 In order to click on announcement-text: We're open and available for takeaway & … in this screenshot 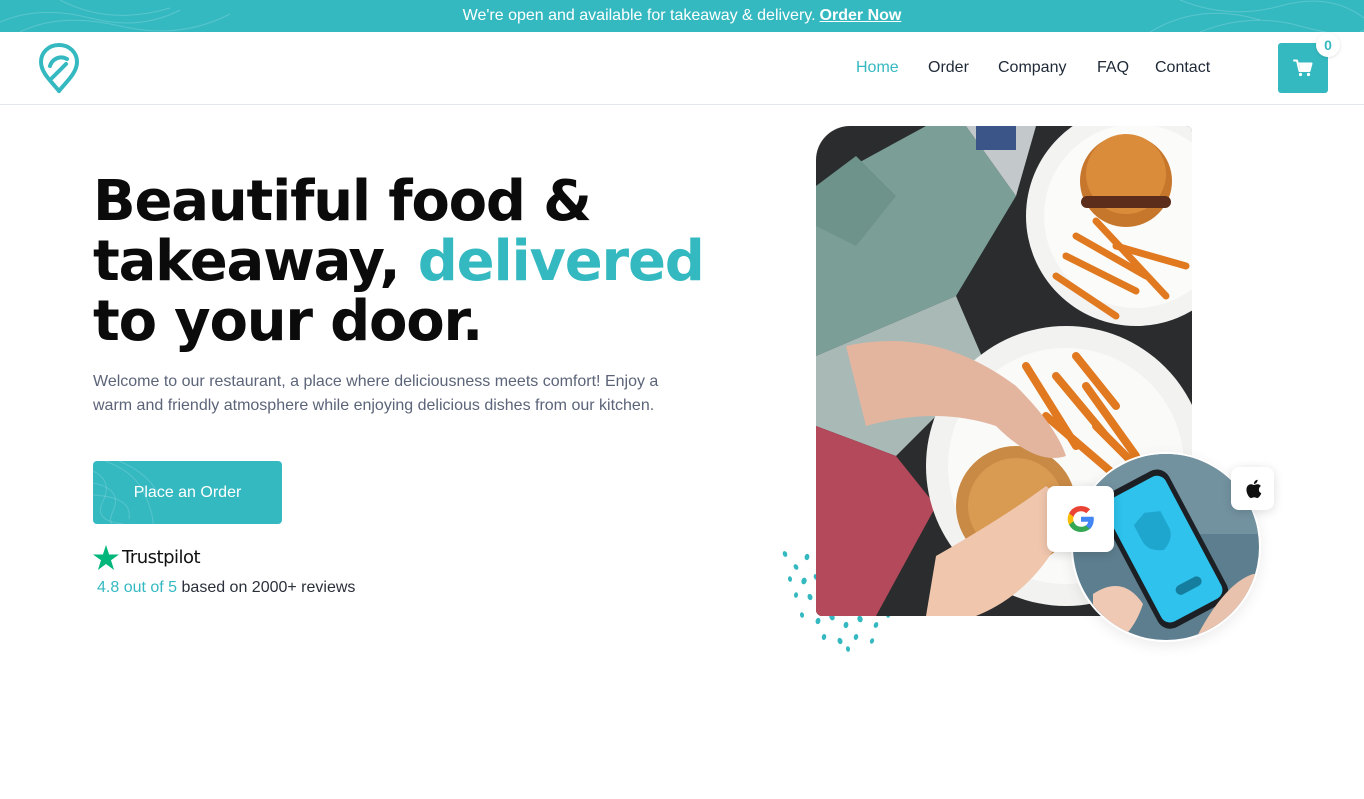, I will do `click(639, 15)`.